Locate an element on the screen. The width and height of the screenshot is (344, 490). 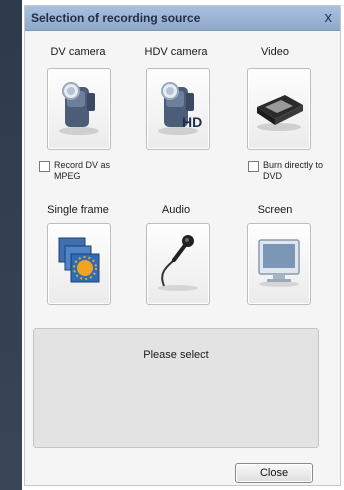
dv-camera-label: DV camera is located at coordinates (78, 52).